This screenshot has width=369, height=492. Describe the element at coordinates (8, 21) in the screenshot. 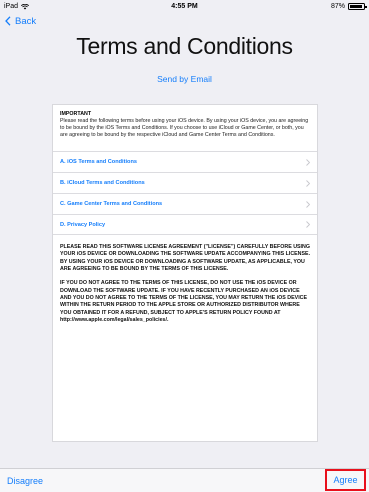

I see `chevron-left-icon` at that location.